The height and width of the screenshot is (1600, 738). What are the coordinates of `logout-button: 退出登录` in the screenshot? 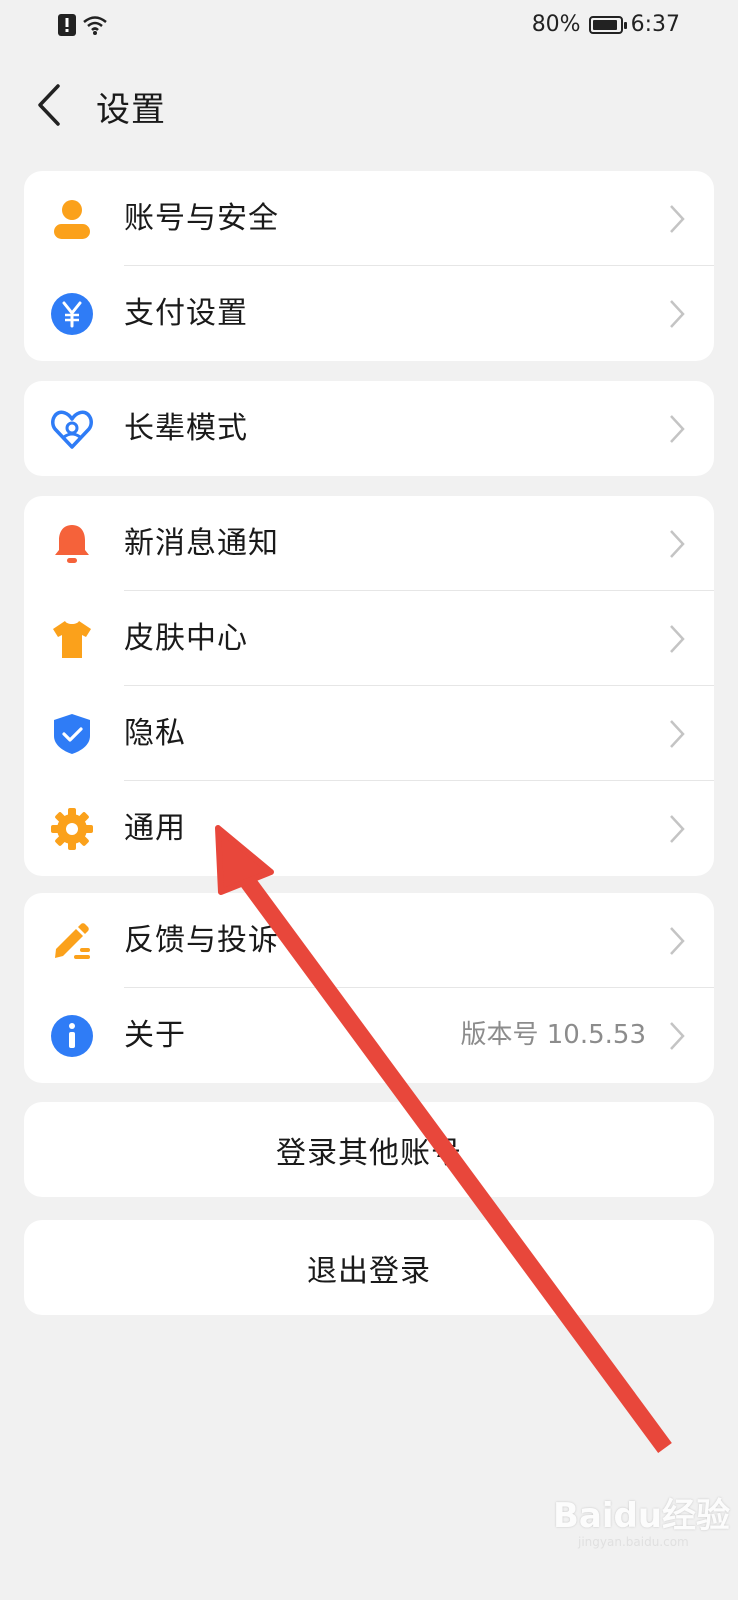 It's located at (369, 1267).